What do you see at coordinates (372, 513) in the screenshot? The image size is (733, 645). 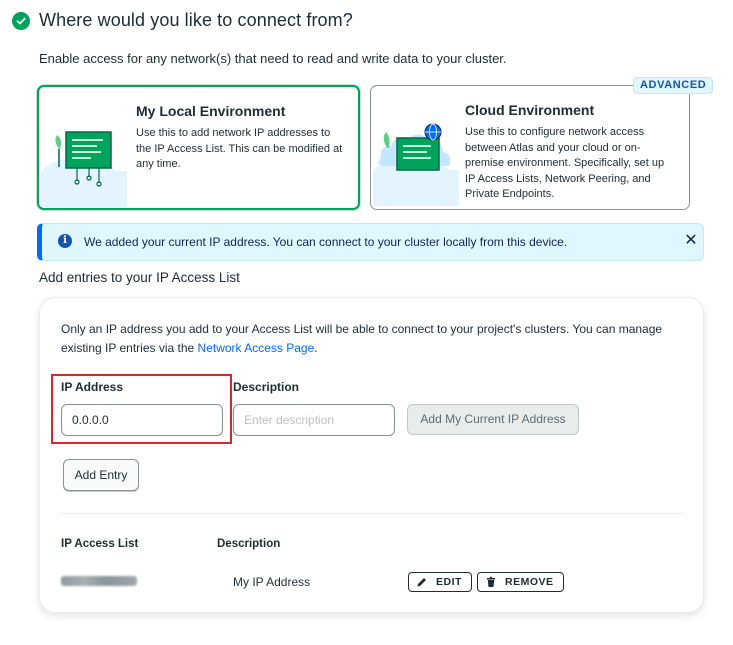 I see `divider` at bounding box center [372, 513].